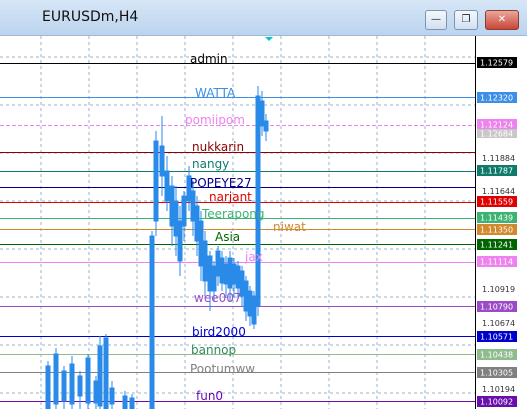 The height and width of the screenshot is (409, 527). I want to click on price-tag-admin: 1.12579, so click(496, 63).